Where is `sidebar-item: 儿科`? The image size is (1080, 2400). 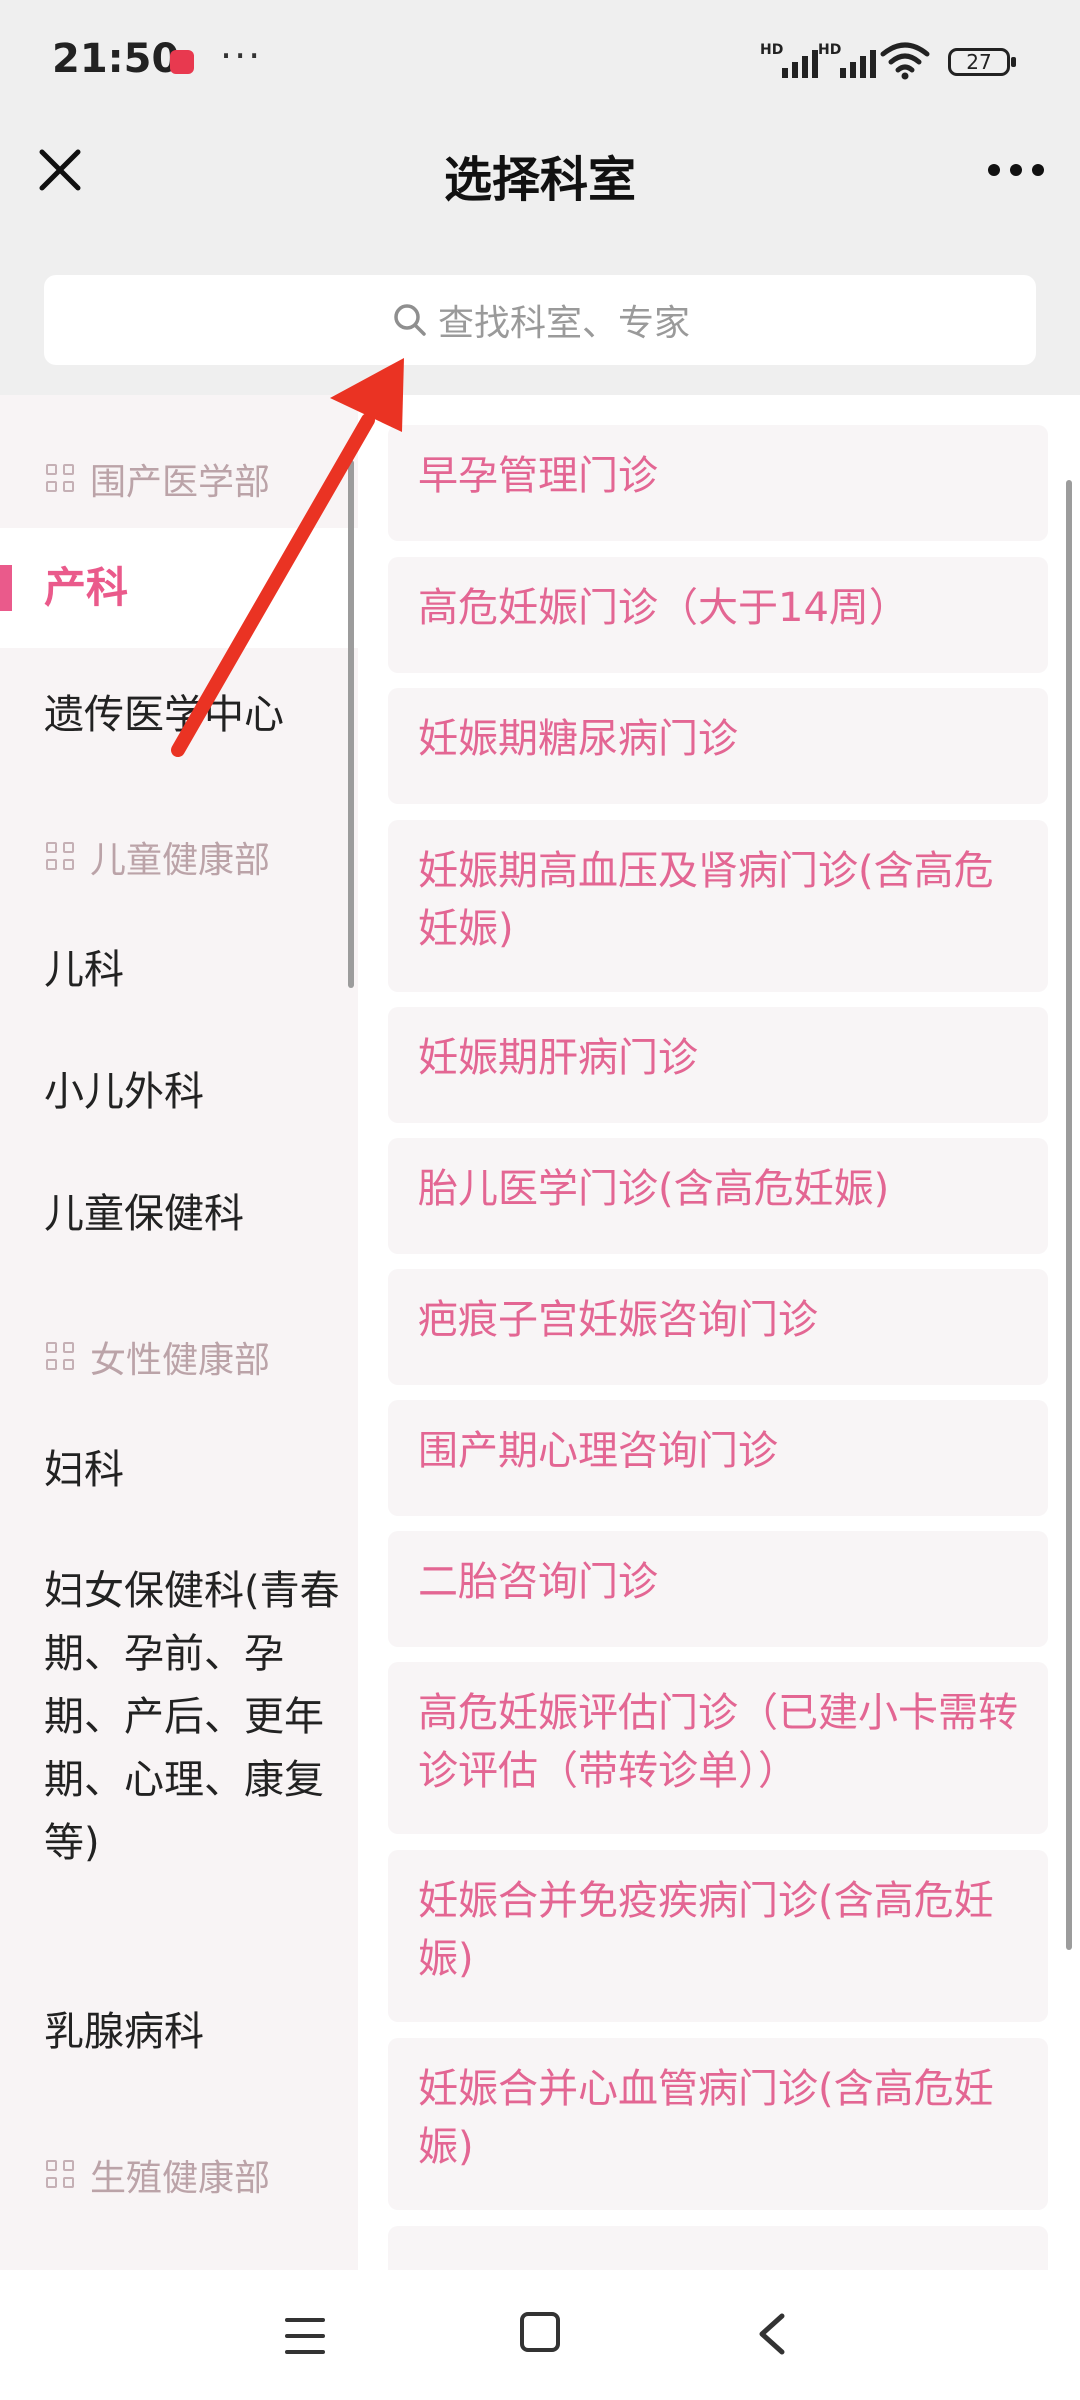
sidebar-item: 儿科 is located at coordinates (194, 970).